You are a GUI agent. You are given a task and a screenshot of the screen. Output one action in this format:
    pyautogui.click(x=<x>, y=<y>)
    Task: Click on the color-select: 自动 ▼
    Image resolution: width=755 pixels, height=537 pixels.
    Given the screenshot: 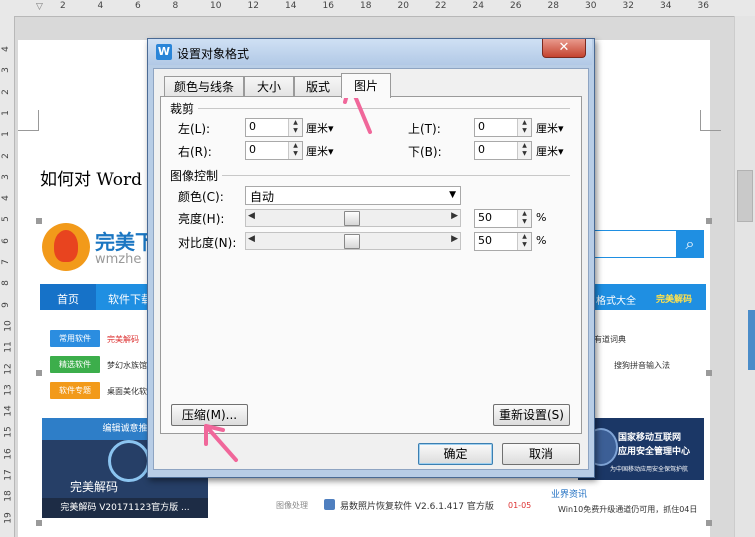 What is the action you would take?
    pyautogui.click(x=353, y=195)
    